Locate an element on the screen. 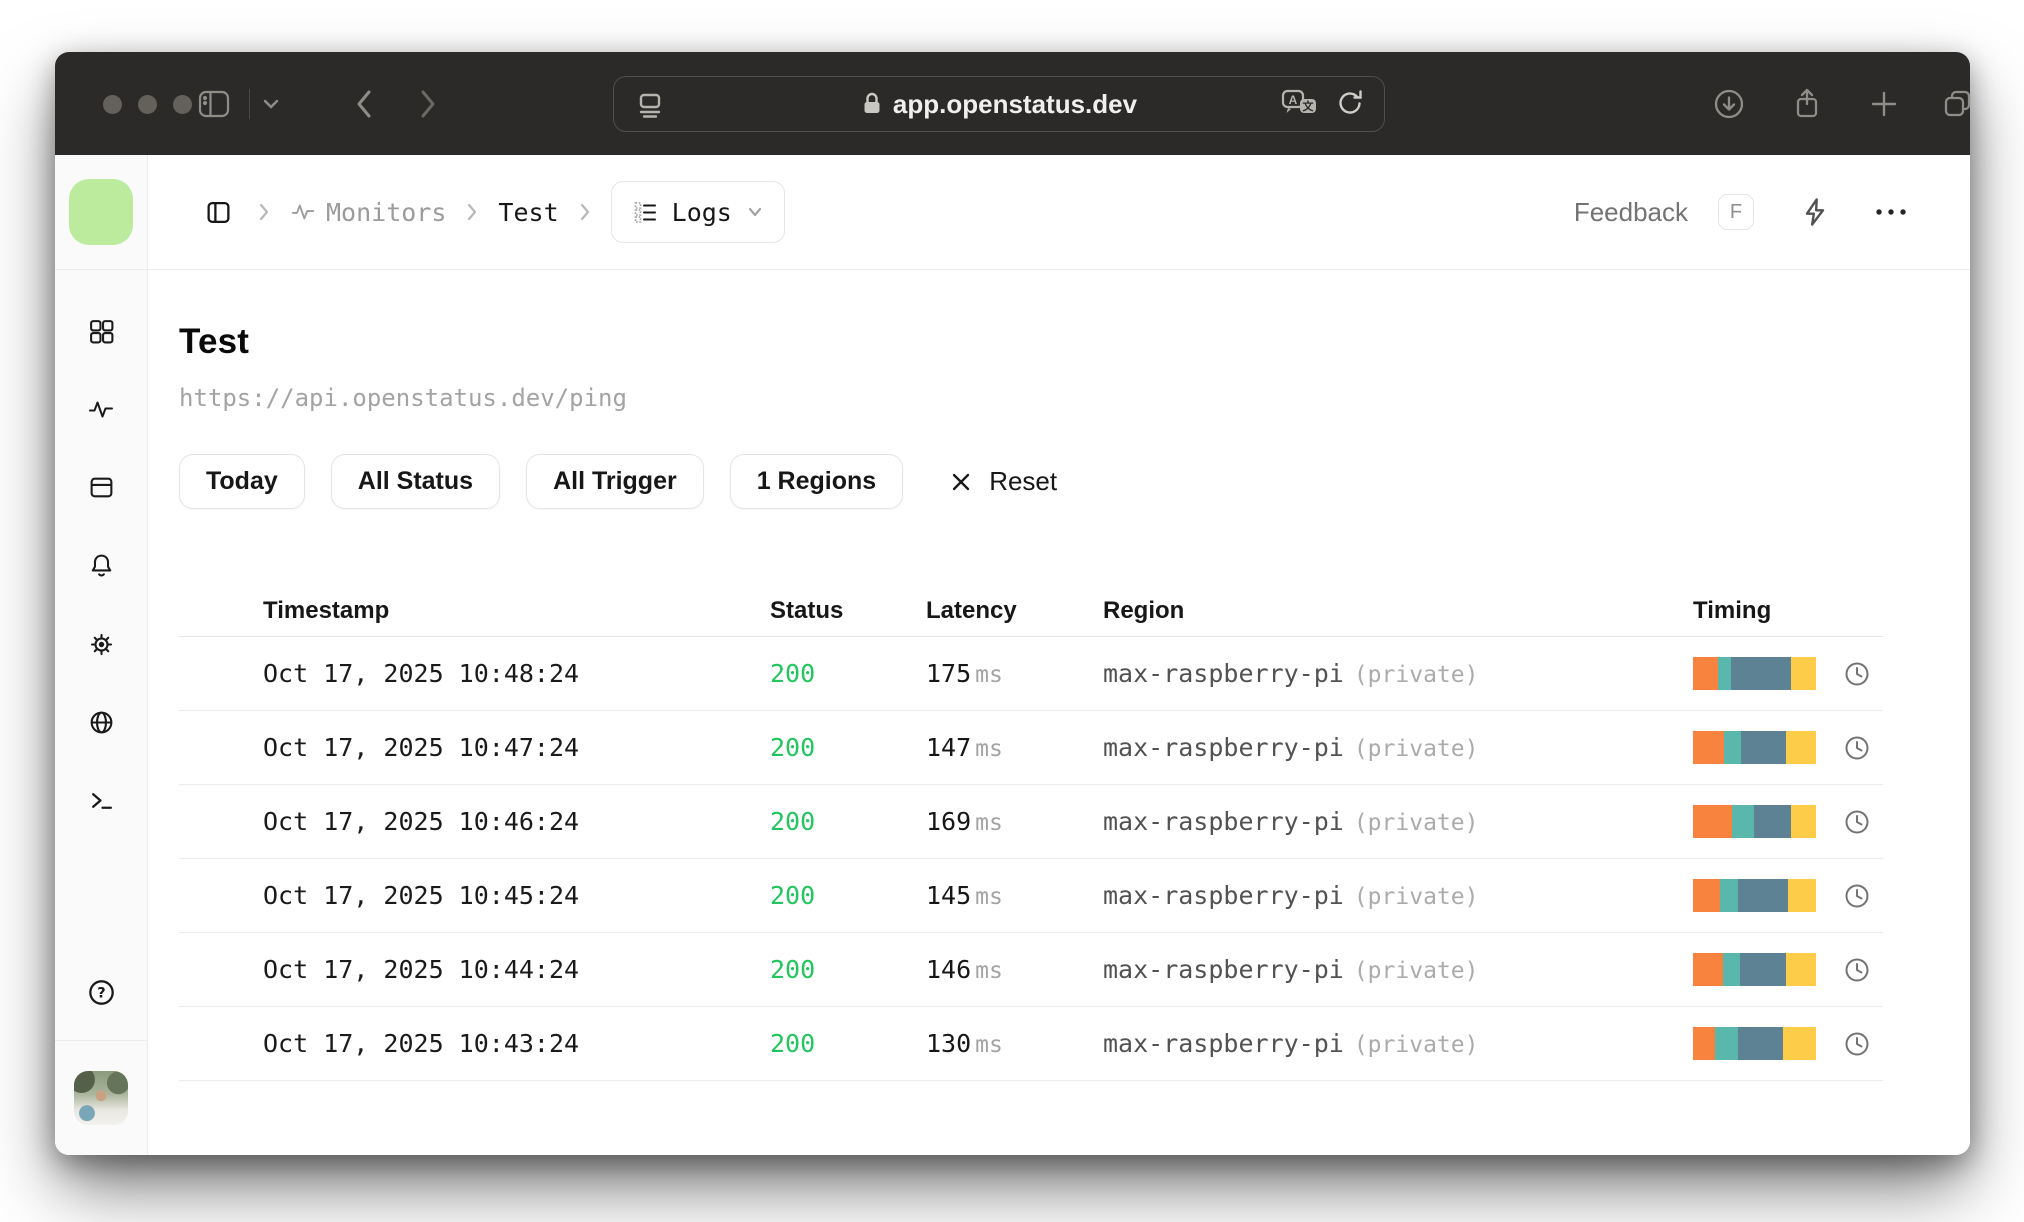 The width and height of the screenshot is (2024, 1222). share-icon is located at coordinates (1807, 102).